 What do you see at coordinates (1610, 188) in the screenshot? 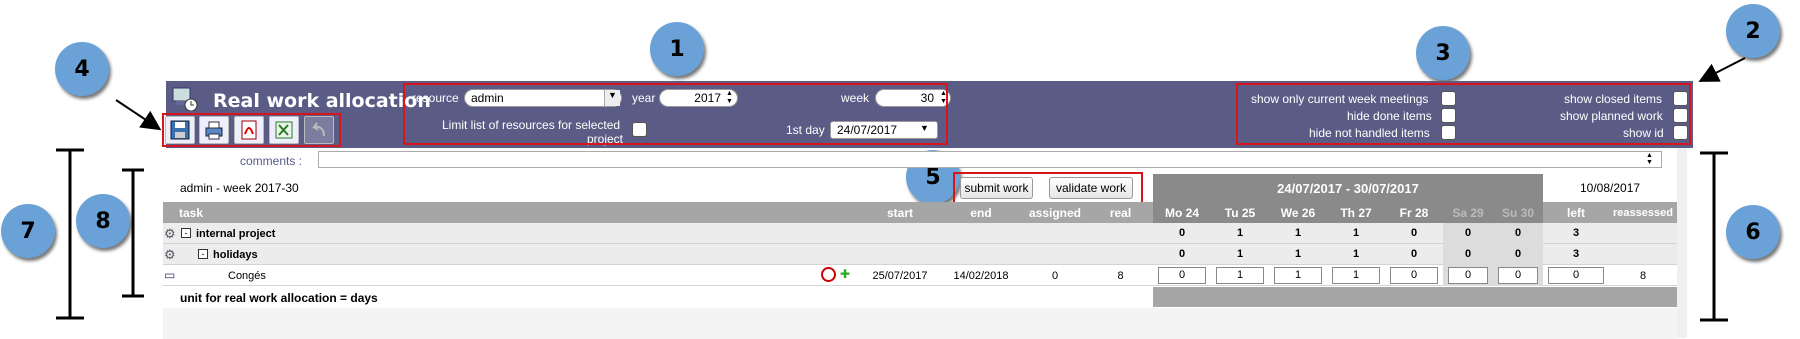
I see `date-right: 10/08/2017` at bounding box center [1610, 188].